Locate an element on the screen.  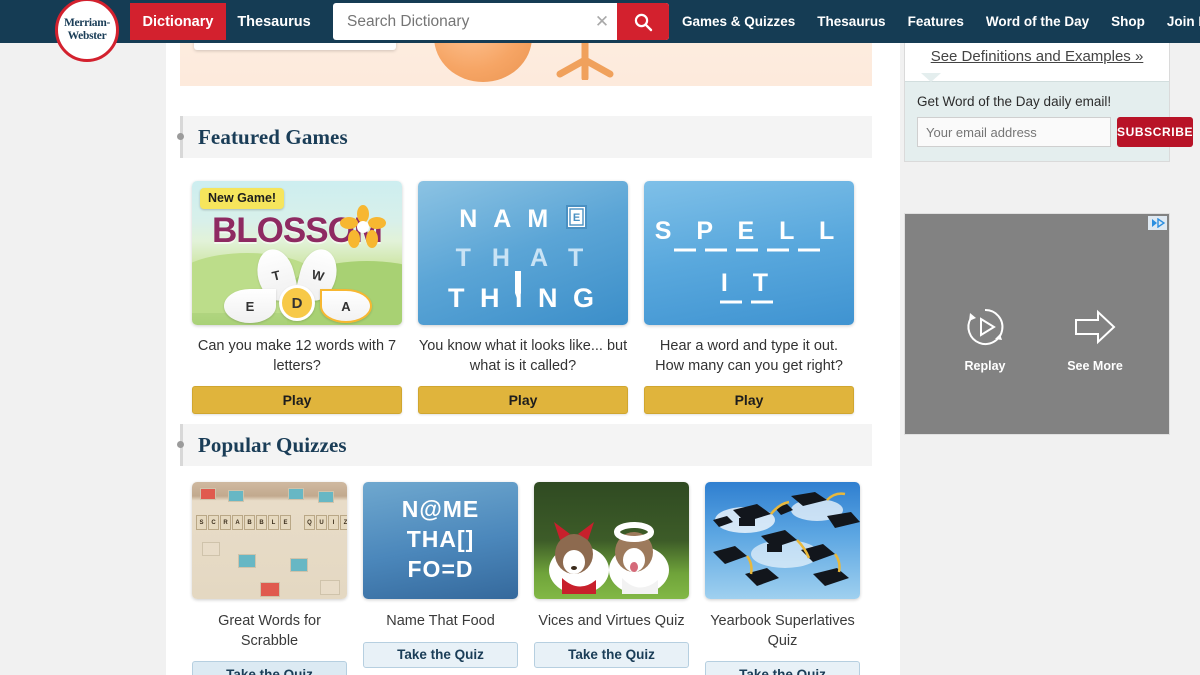
ntt-line-2: T H A T is located at coordinates (523, 258).